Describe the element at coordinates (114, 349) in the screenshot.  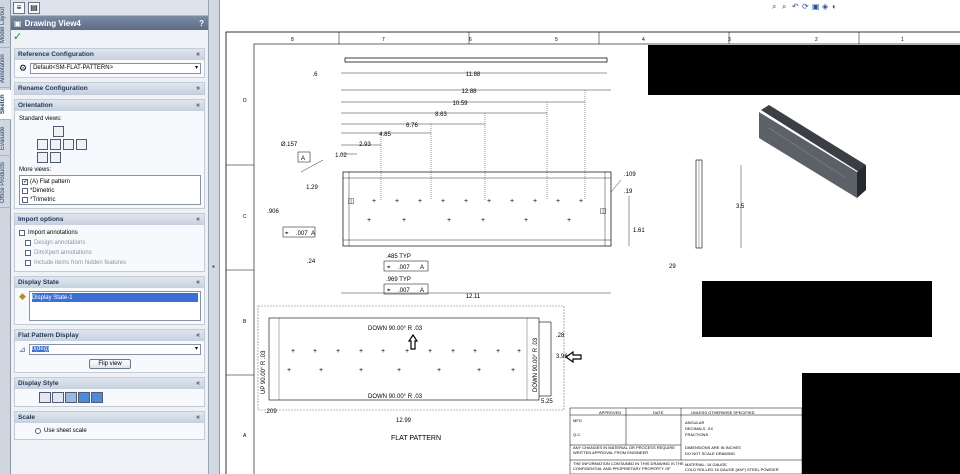
I see `flat-pattern-angle-select: 0(deg) ▾` at that location.